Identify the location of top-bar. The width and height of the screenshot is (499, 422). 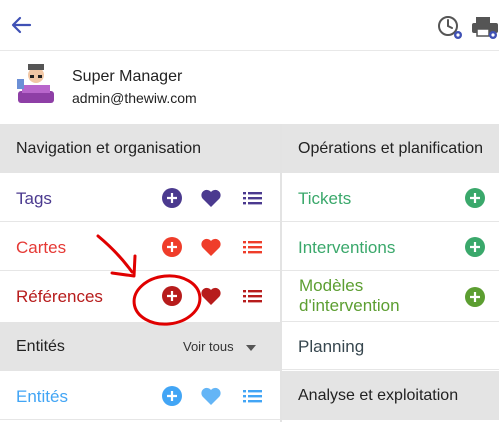
(249, 25).